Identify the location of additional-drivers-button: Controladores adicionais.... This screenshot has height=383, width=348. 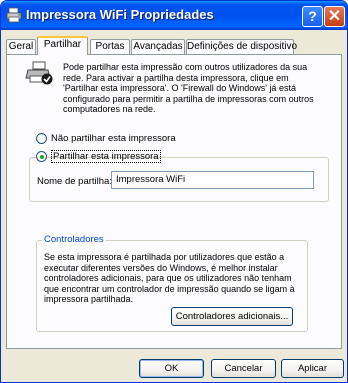
(232, 316).